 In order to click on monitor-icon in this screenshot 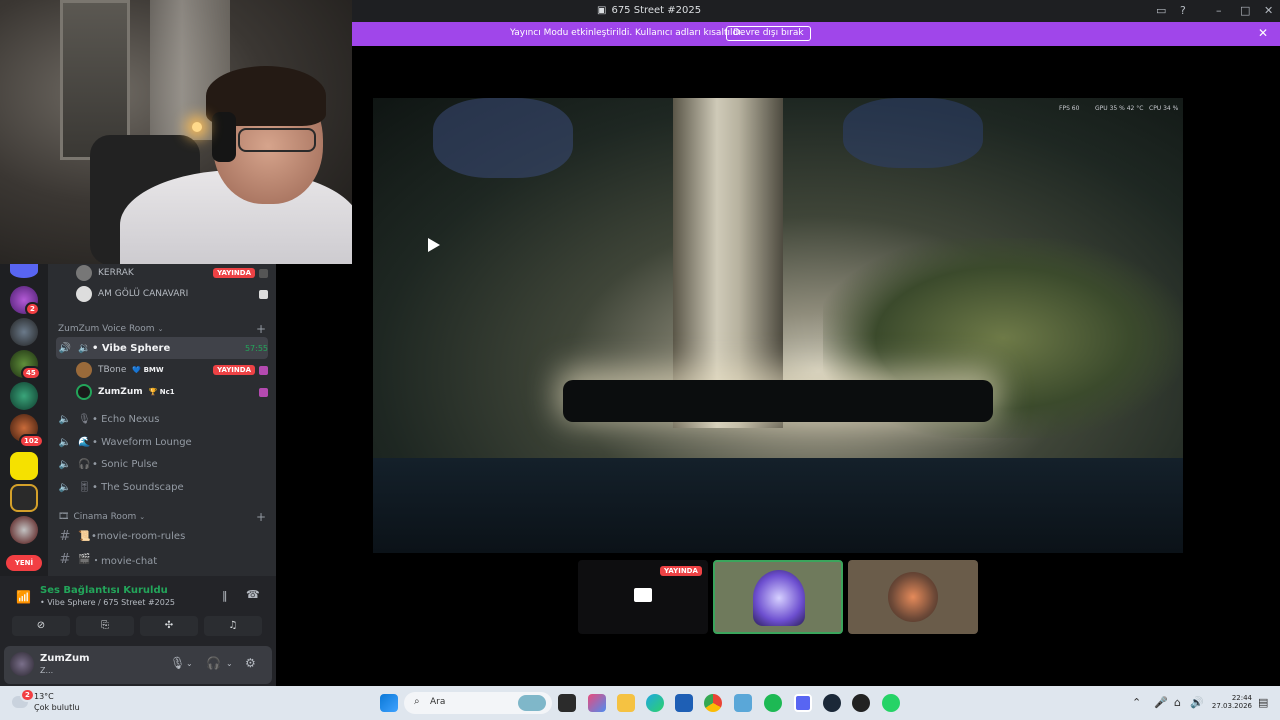, I will do `click(643, 595)`.